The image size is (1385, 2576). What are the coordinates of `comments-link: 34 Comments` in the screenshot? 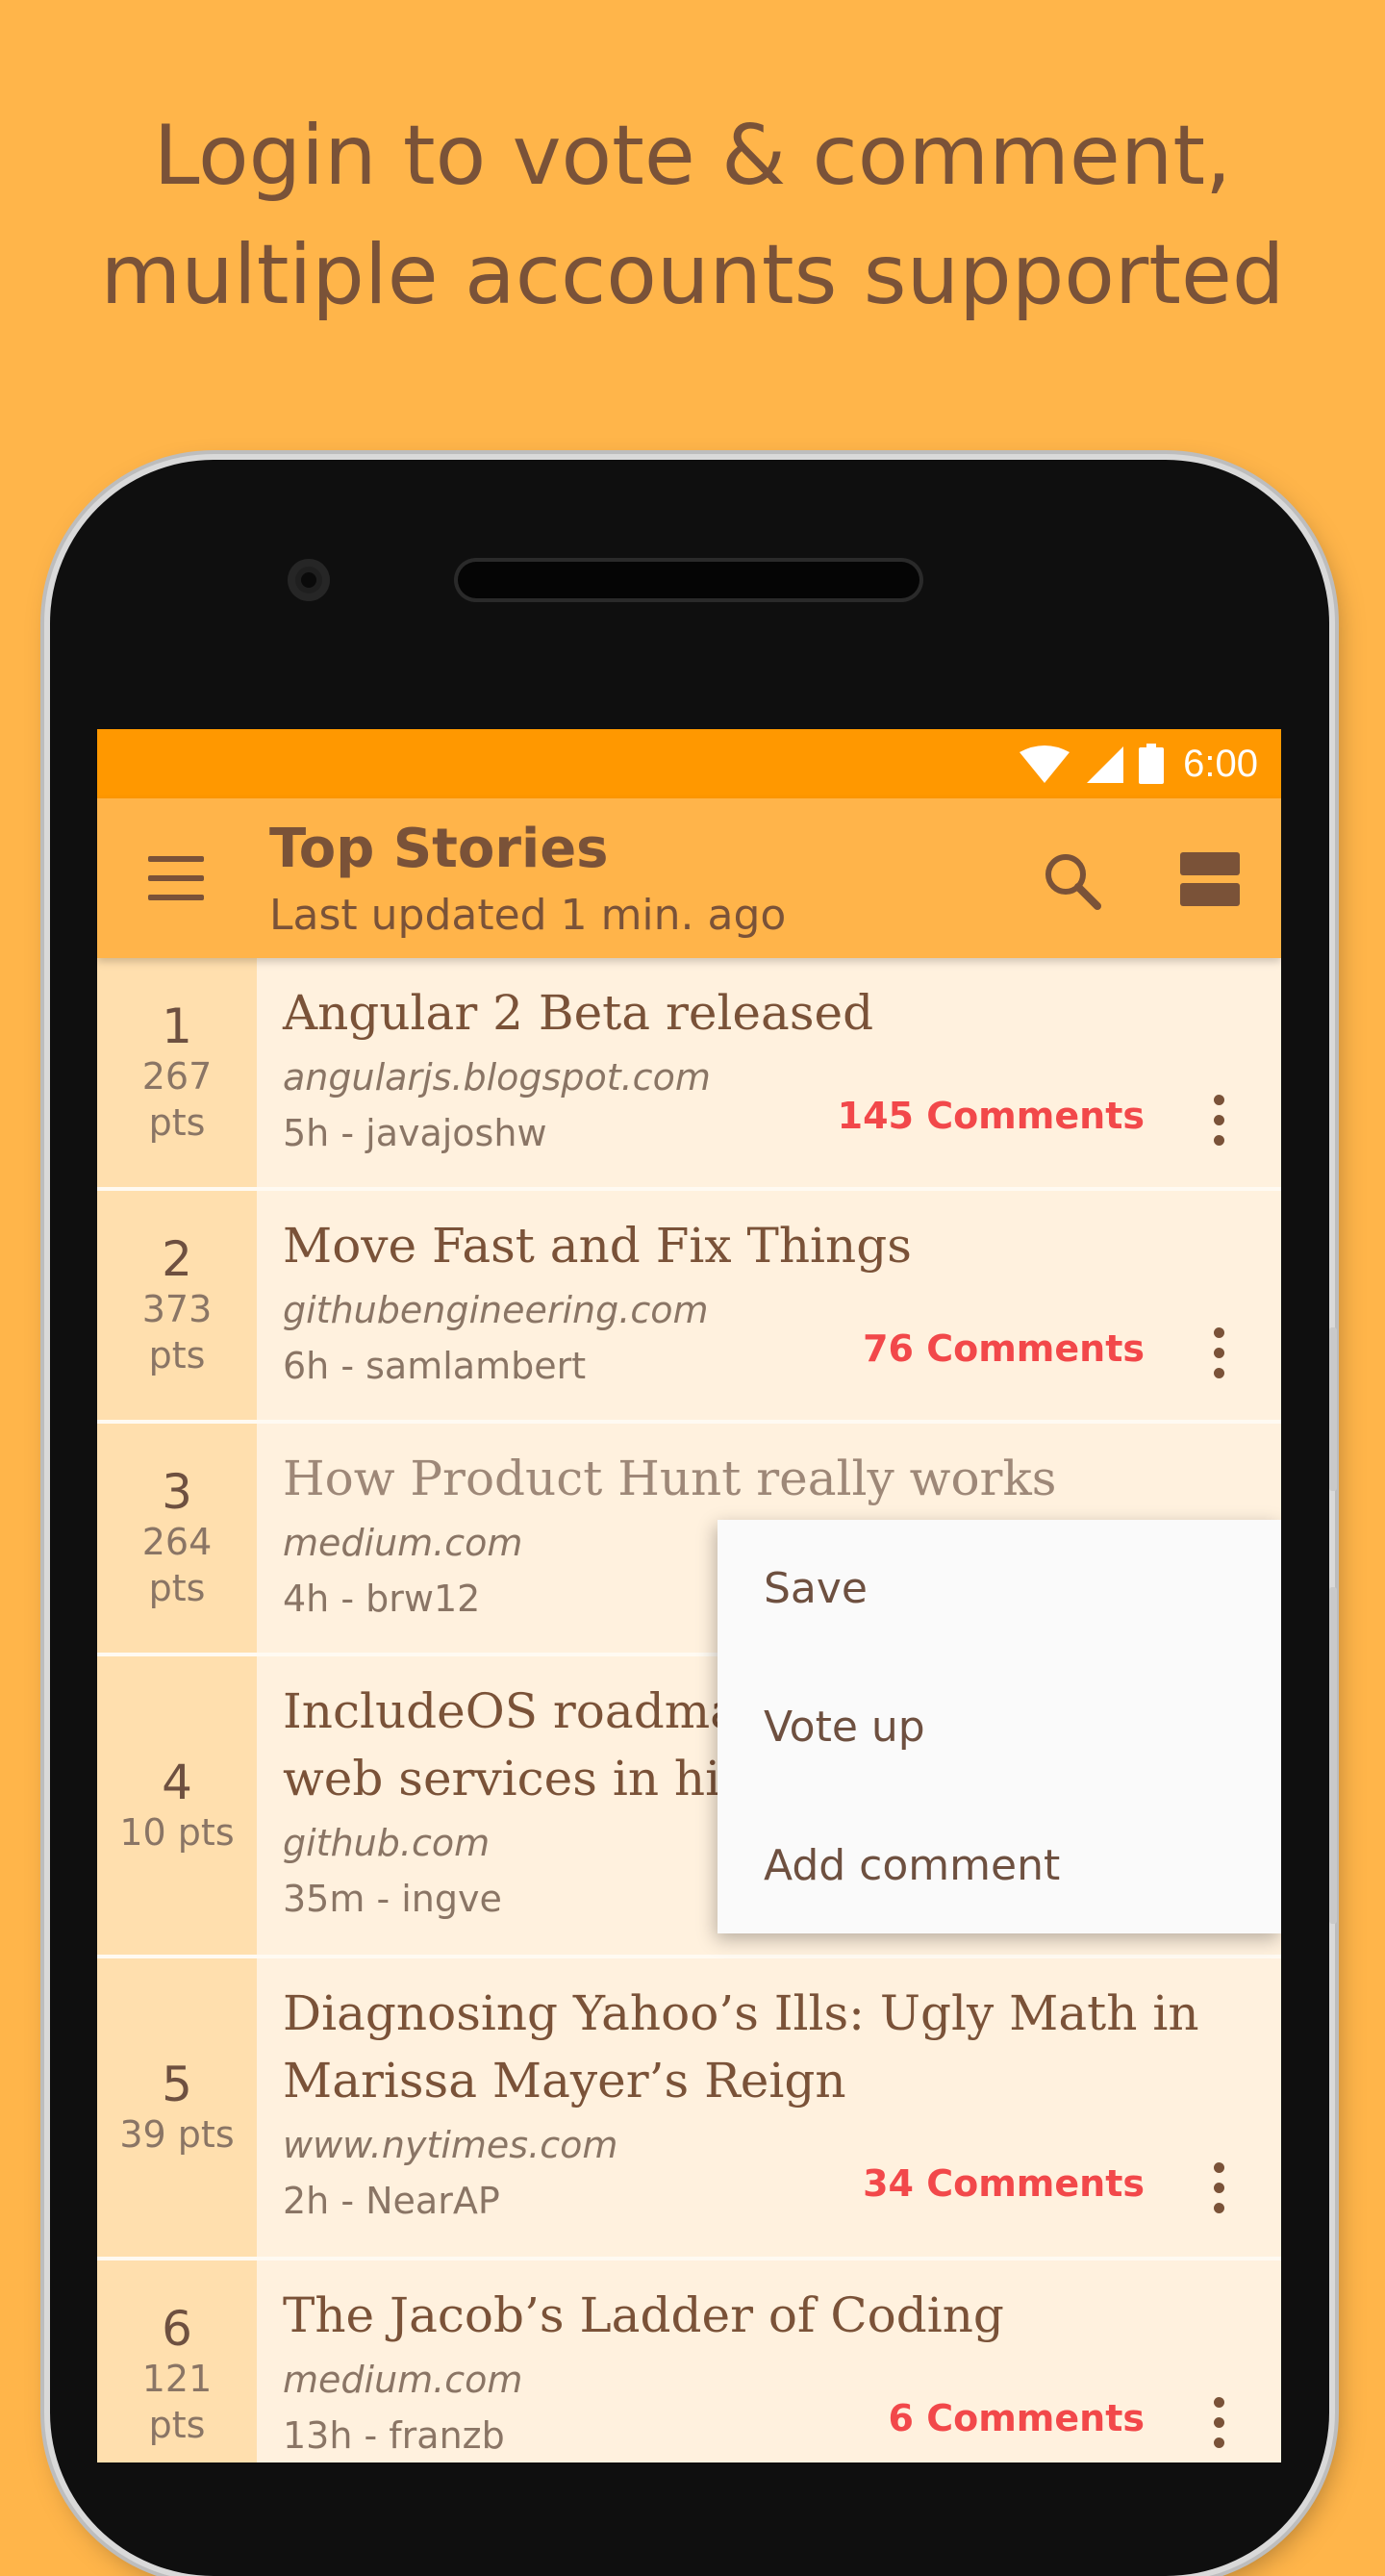 It's located at (1004, 2184).